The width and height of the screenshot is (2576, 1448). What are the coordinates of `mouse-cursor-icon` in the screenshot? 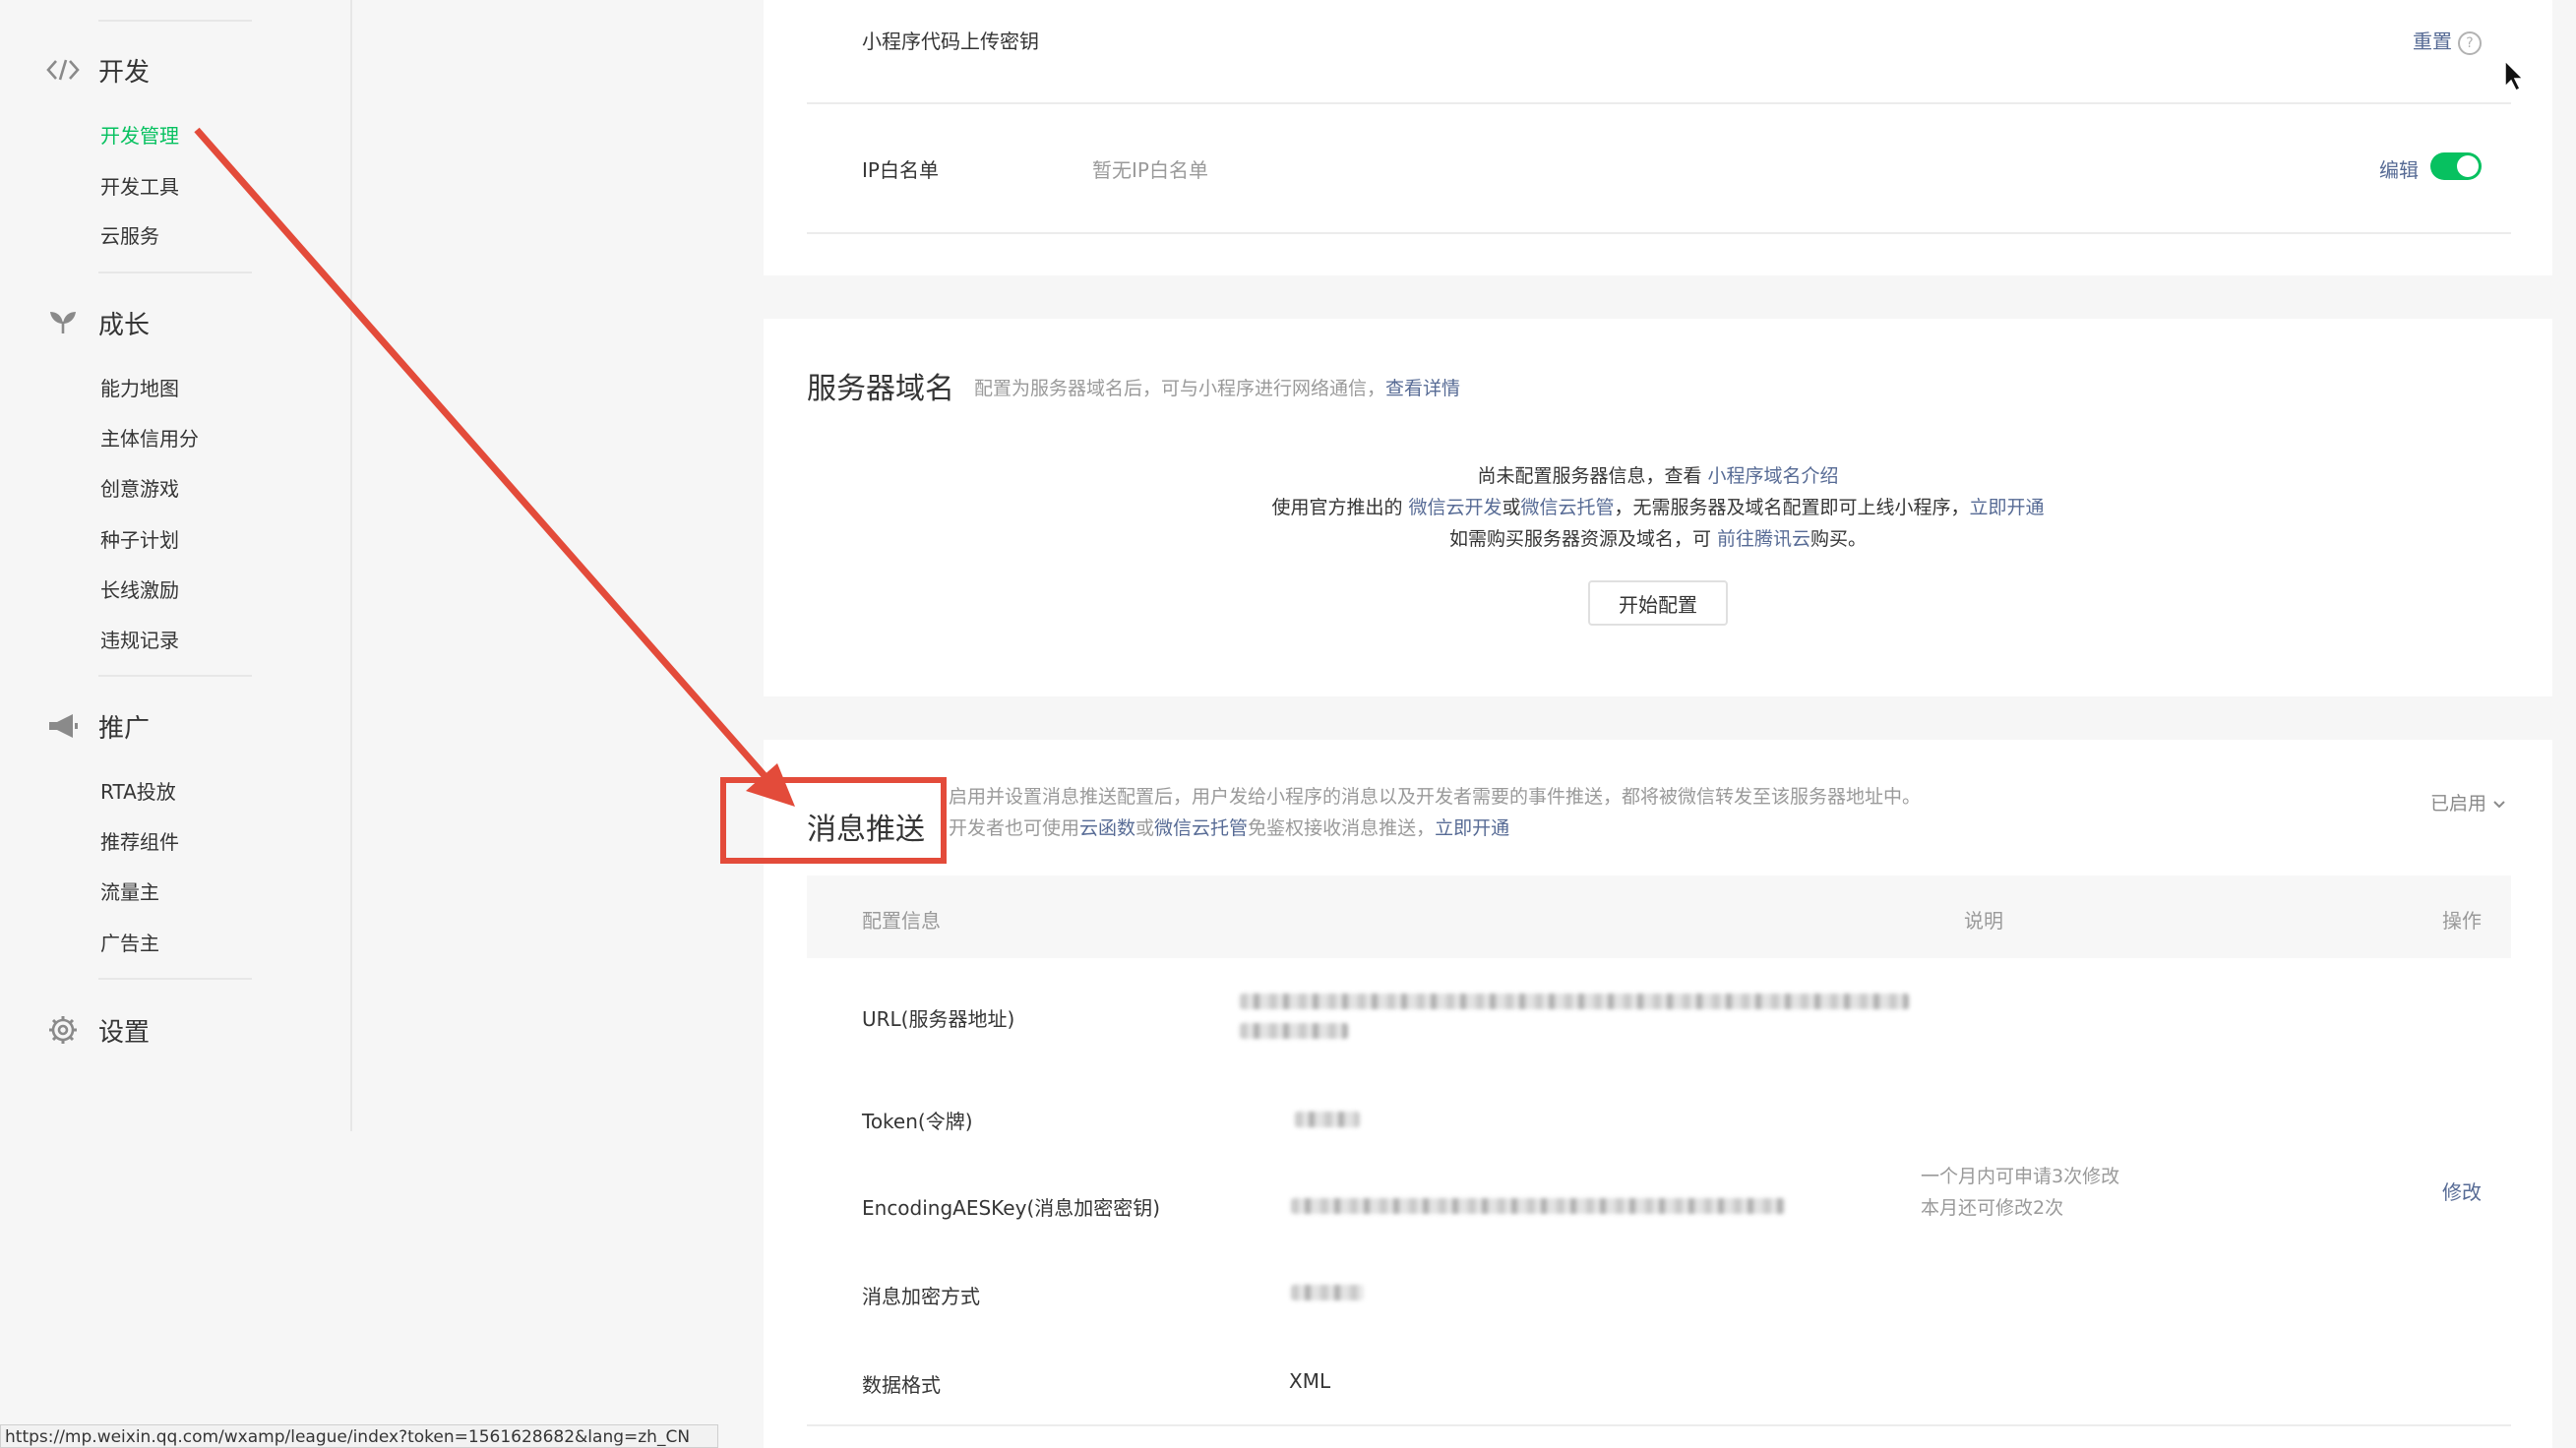 It's located at (2515, 78).